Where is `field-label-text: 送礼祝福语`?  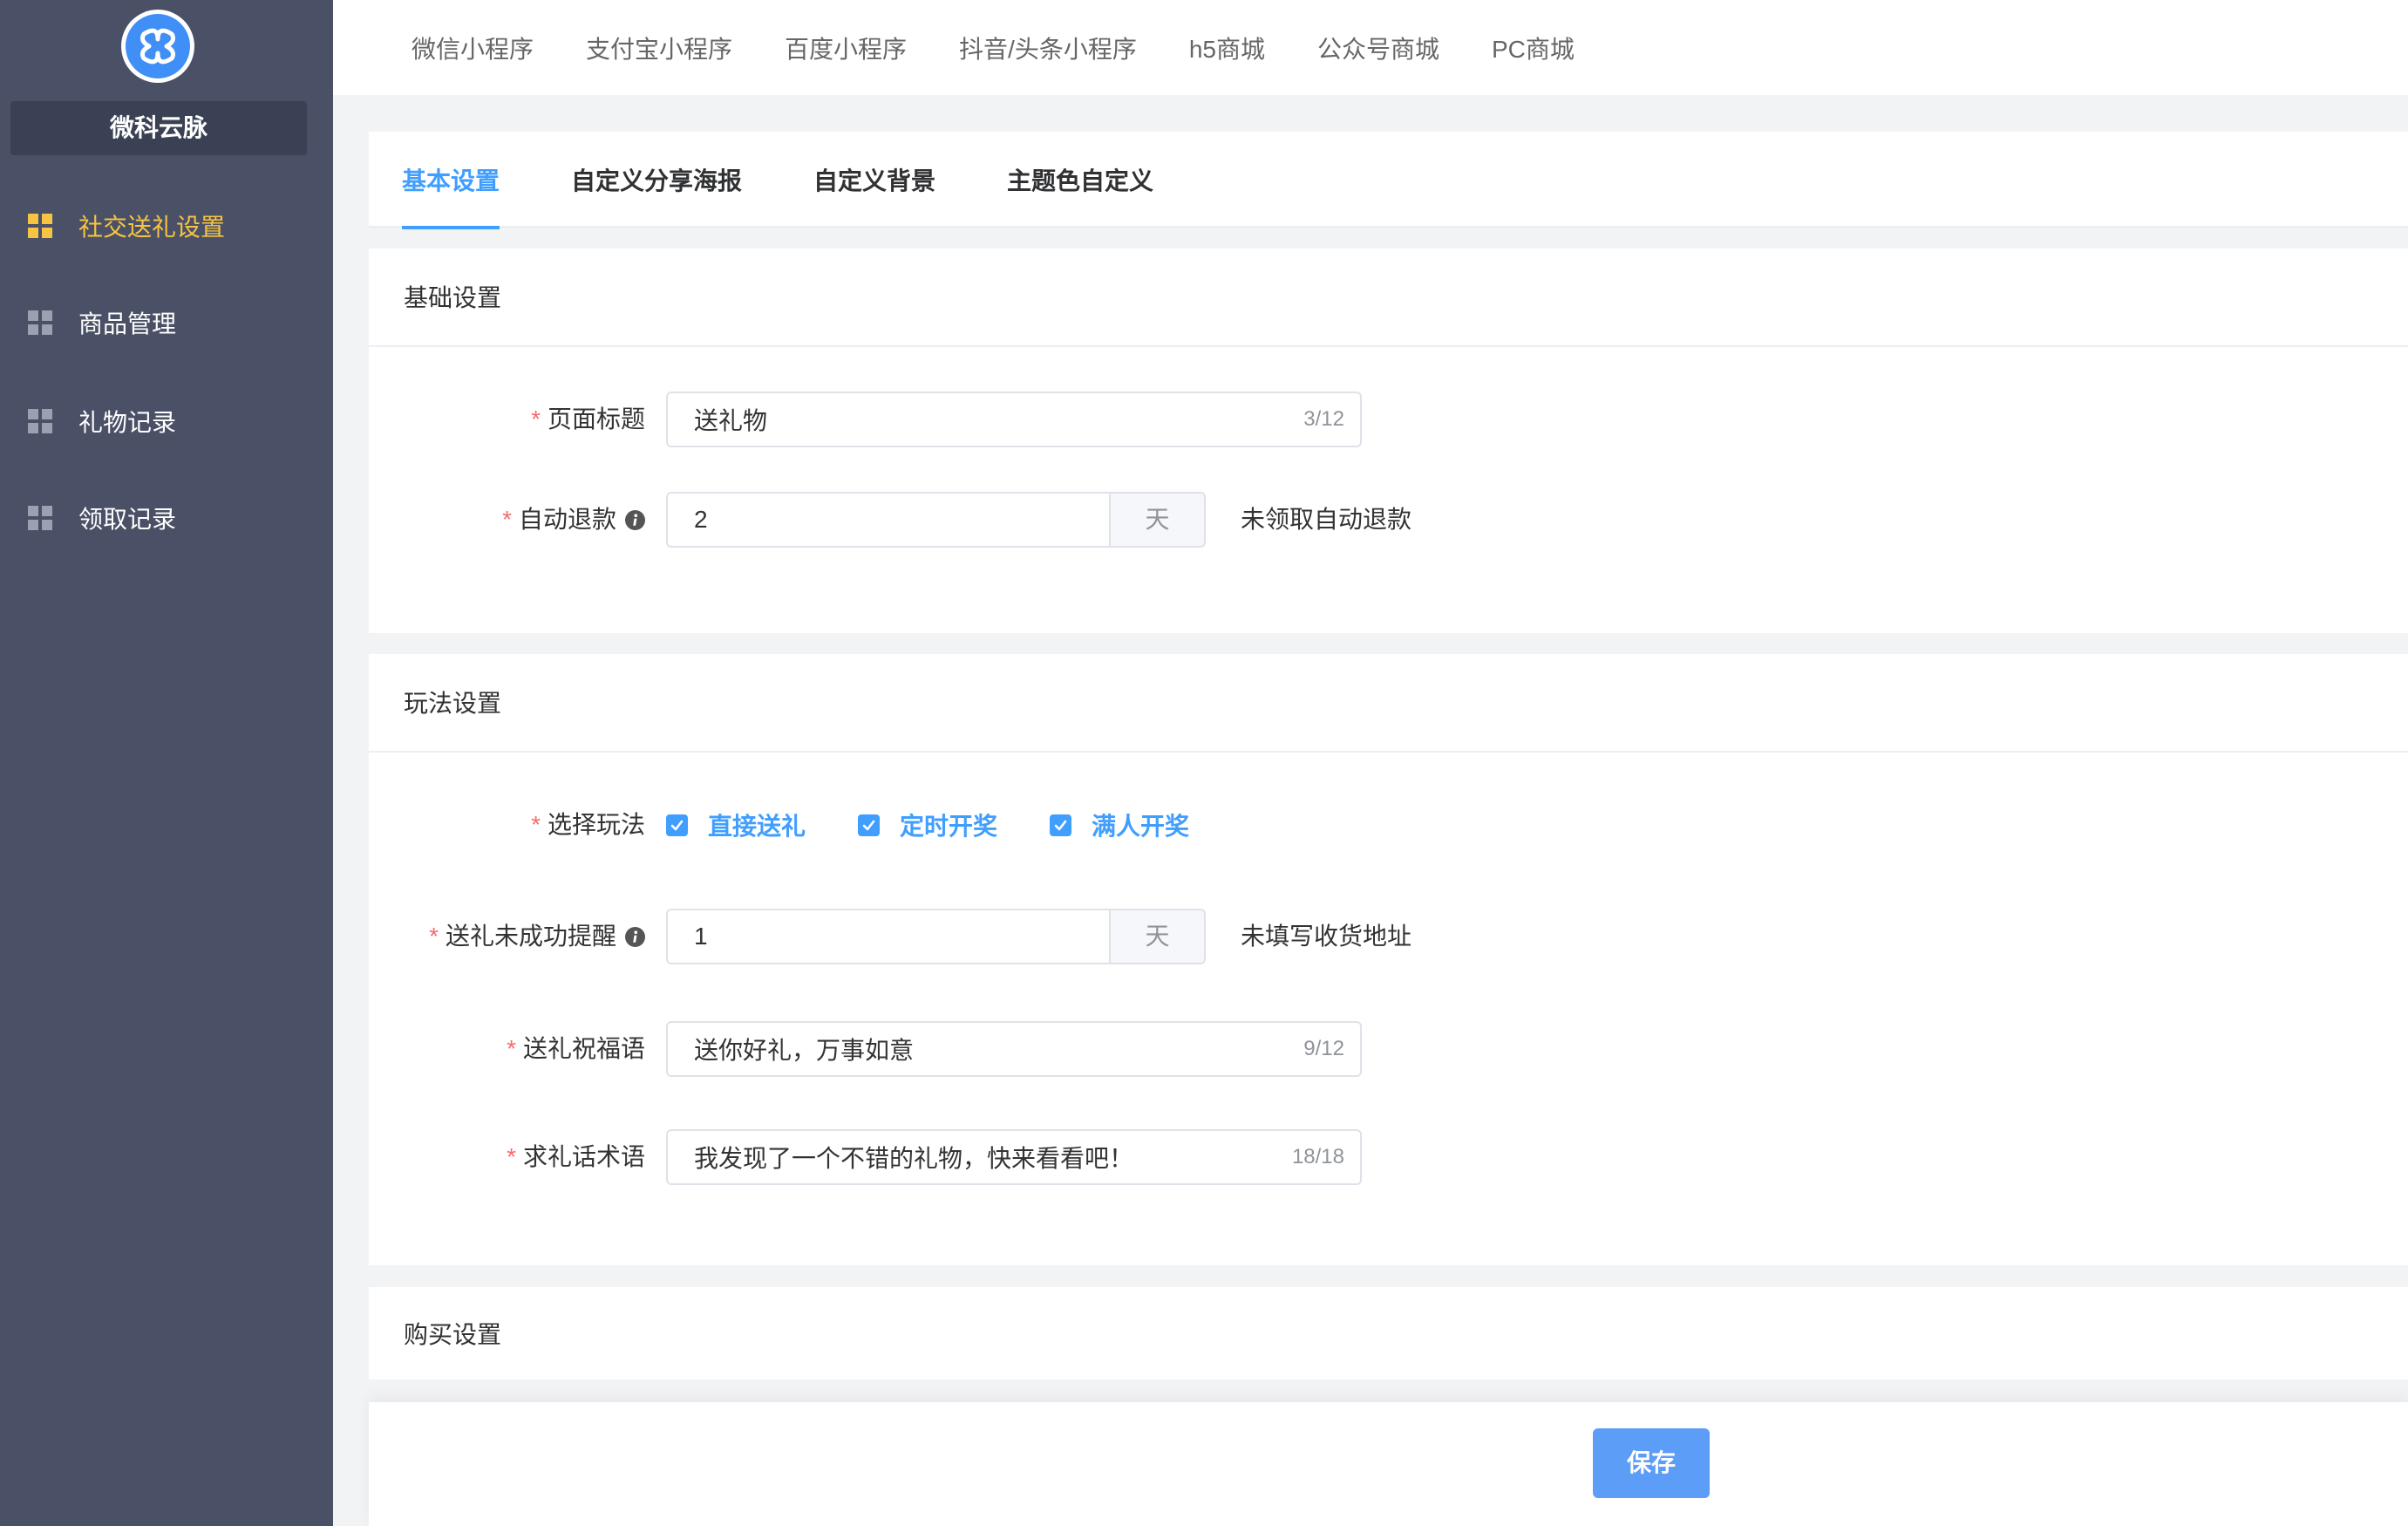
field-label-text: 送礼祝福语 is located at coordinates (583, 1048).